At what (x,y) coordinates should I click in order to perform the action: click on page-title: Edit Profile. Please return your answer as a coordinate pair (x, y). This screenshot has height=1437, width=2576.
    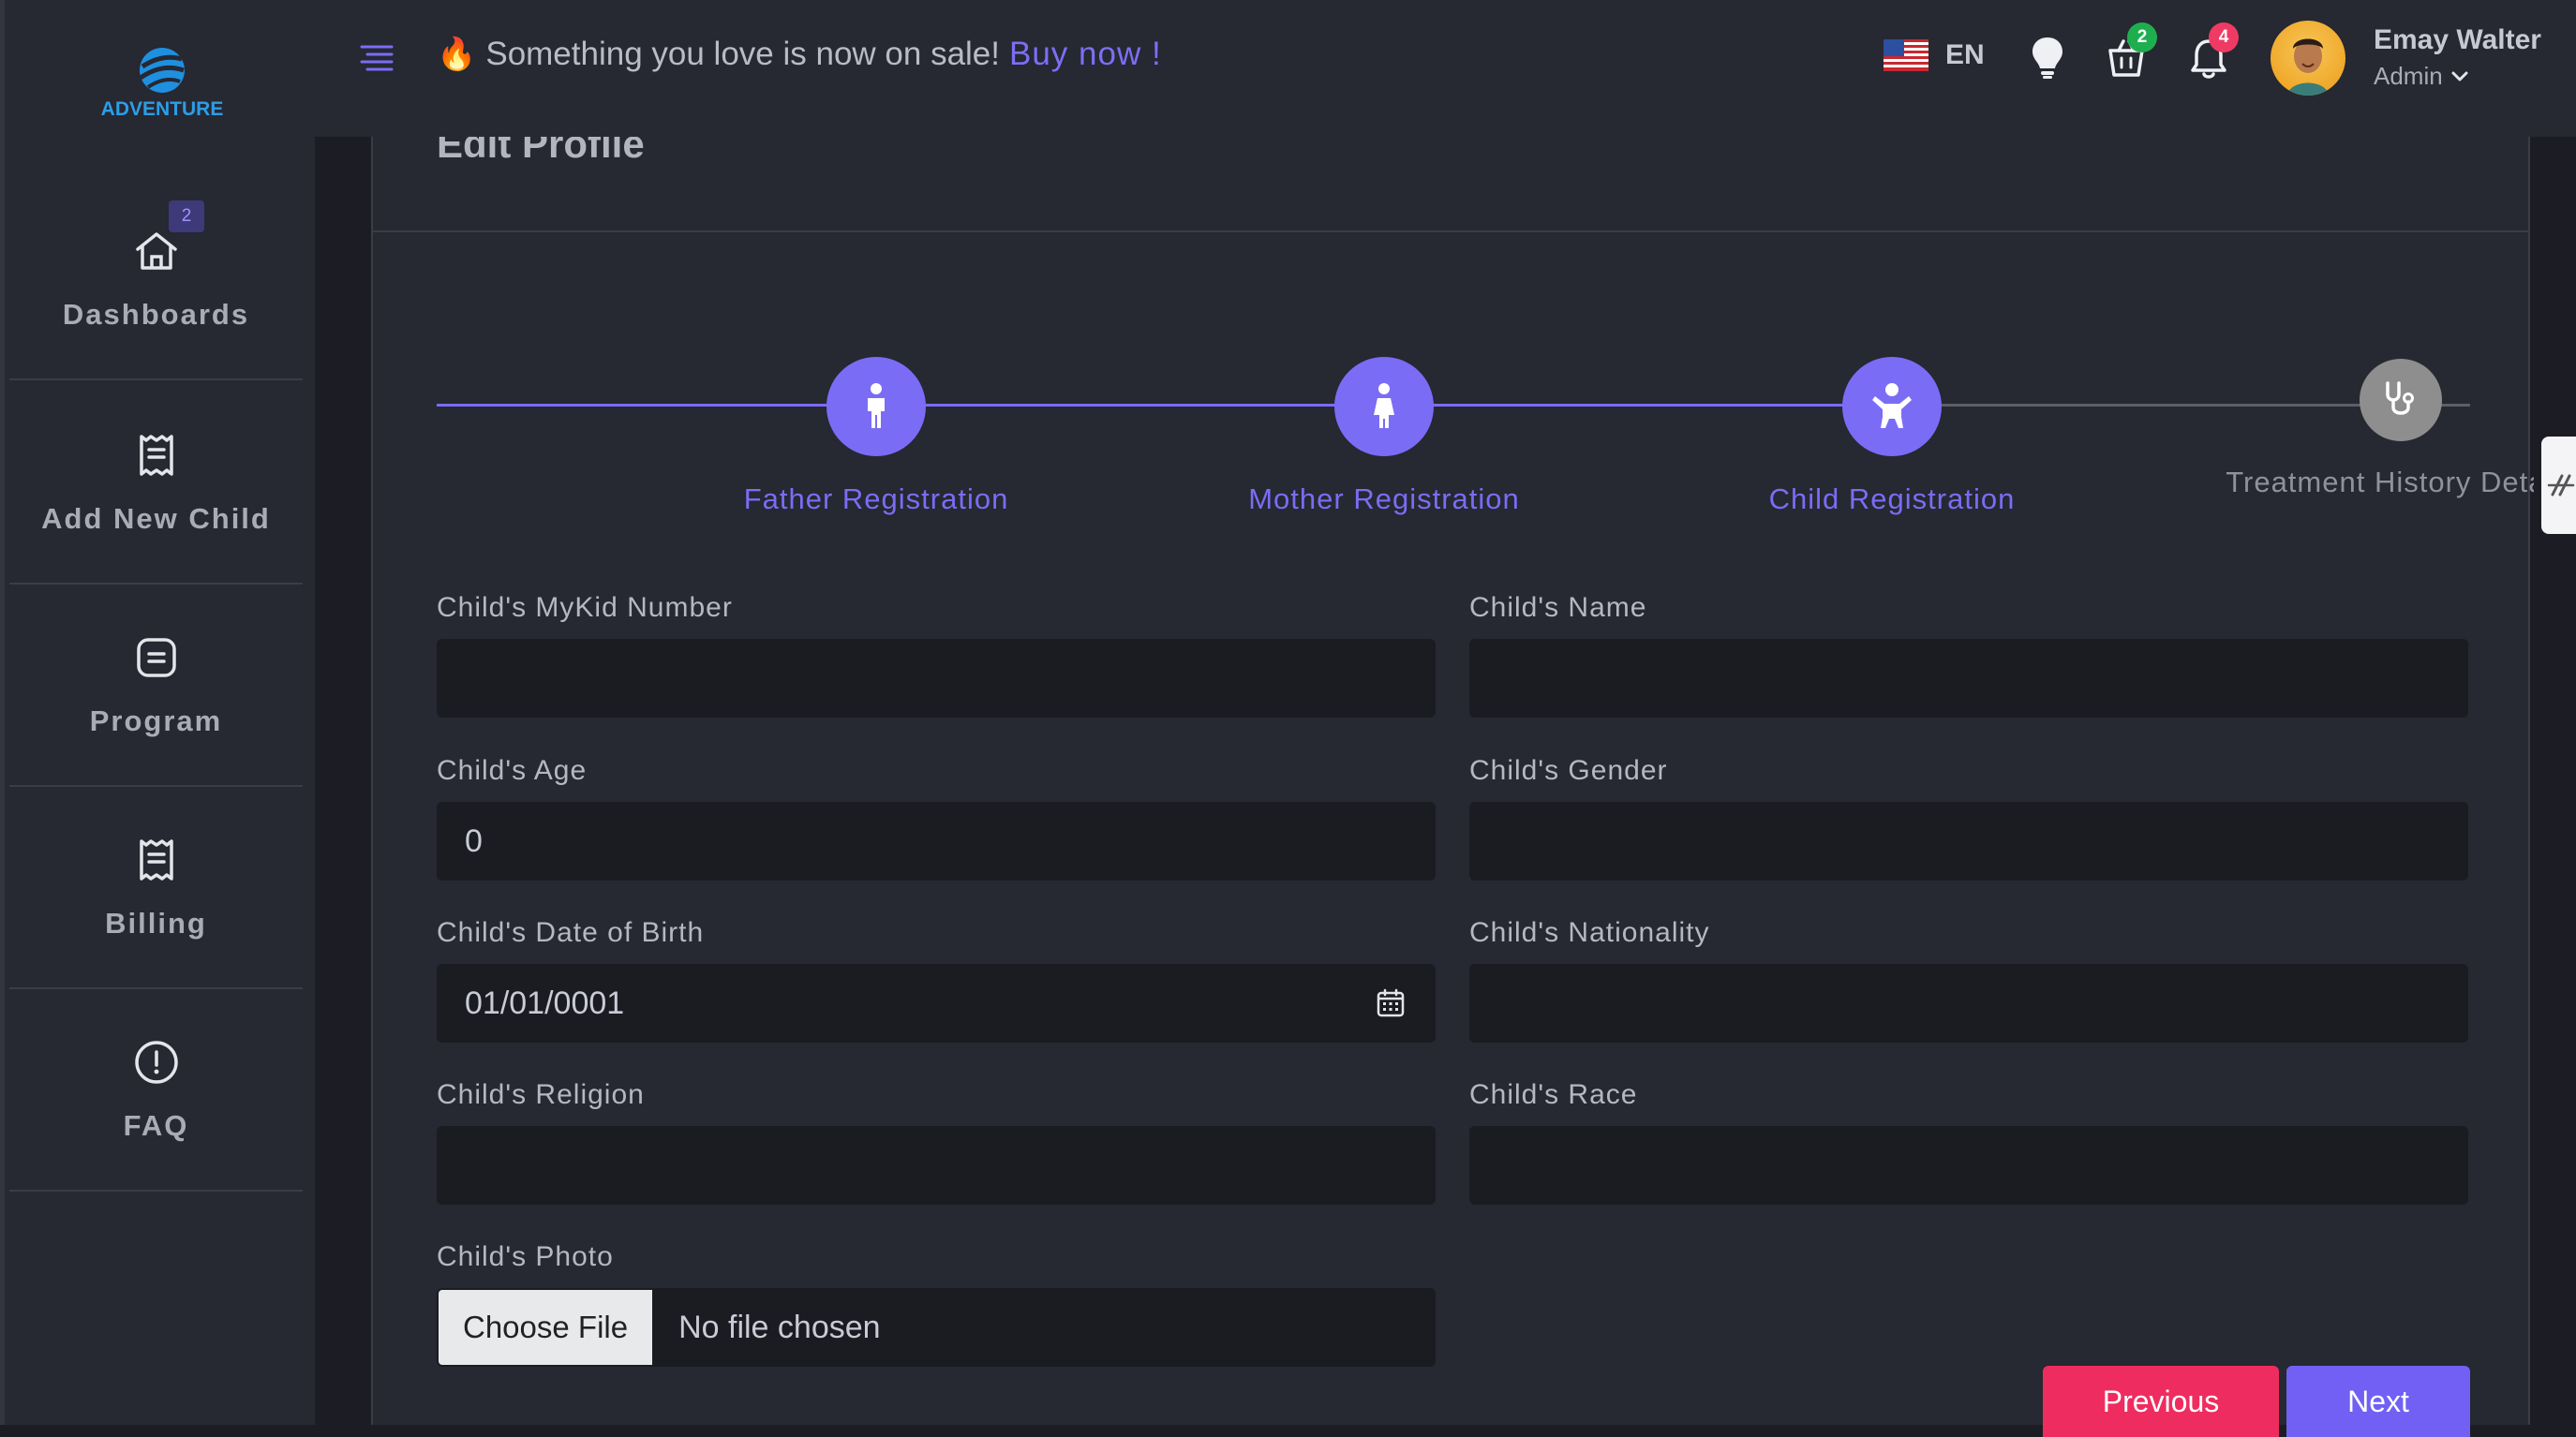
    Looking at the image, I should click on (541, 151).